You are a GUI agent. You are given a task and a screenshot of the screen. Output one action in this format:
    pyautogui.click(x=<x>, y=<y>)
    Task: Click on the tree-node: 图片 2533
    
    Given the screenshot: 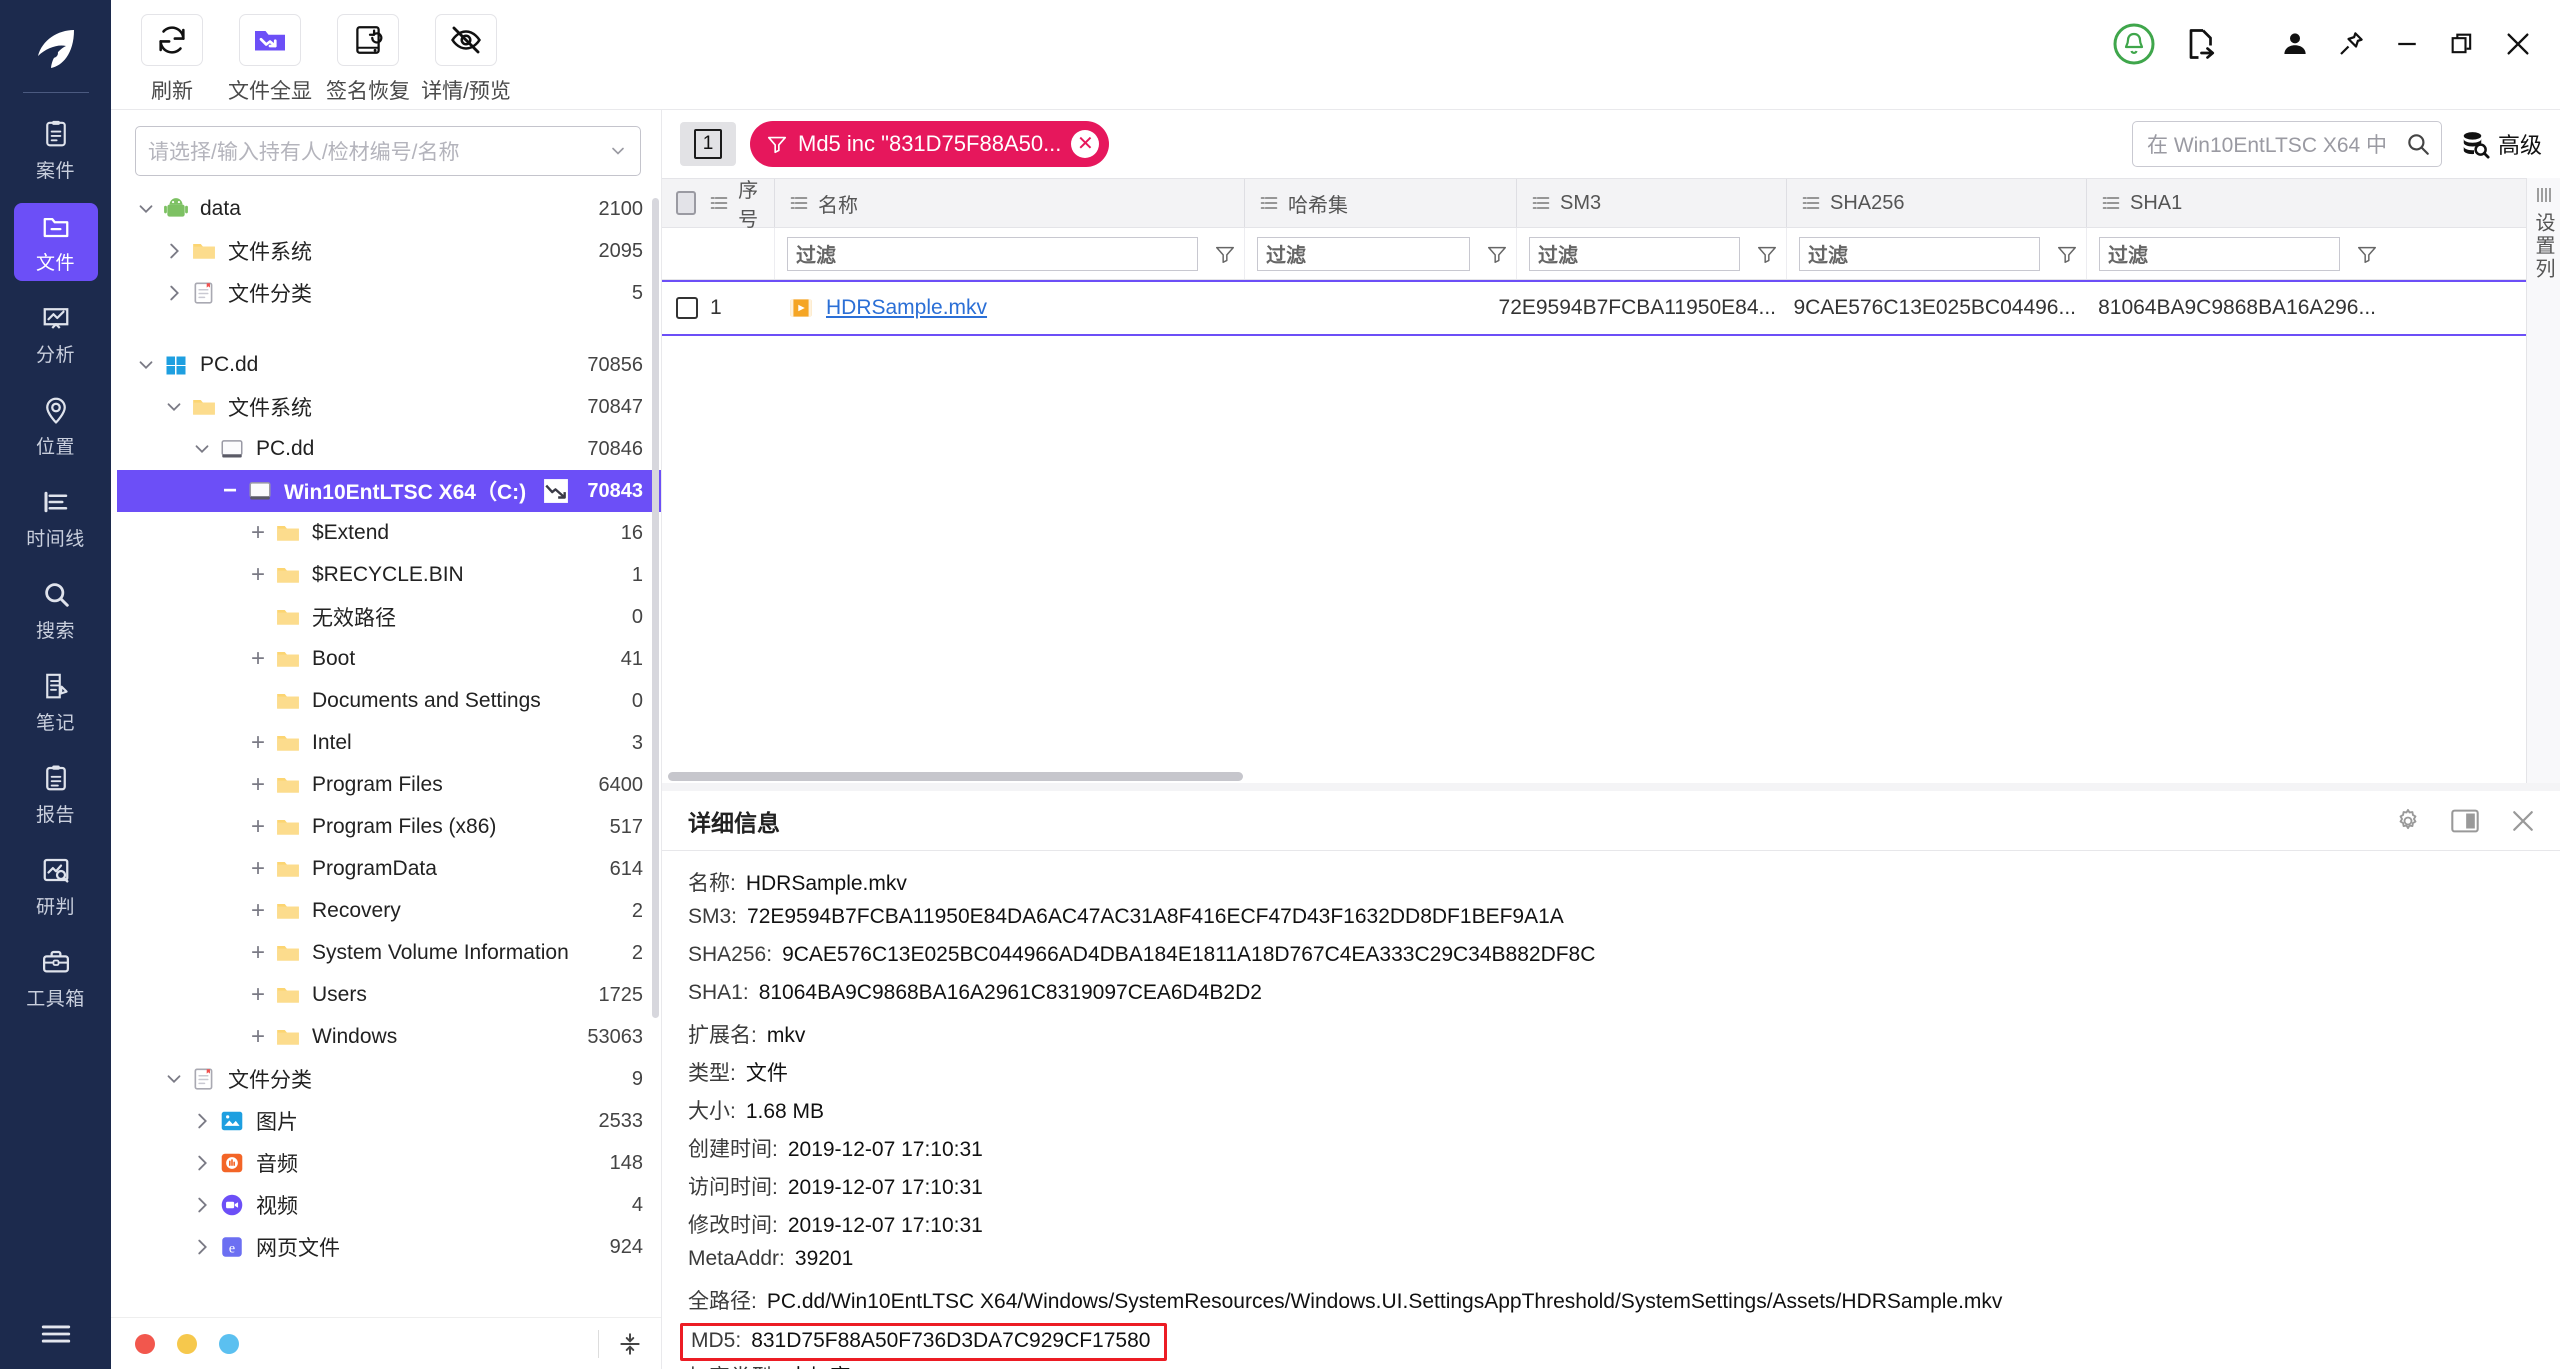 What is the action you would take?
    pyautogui.click(x=389, y=1121)
    